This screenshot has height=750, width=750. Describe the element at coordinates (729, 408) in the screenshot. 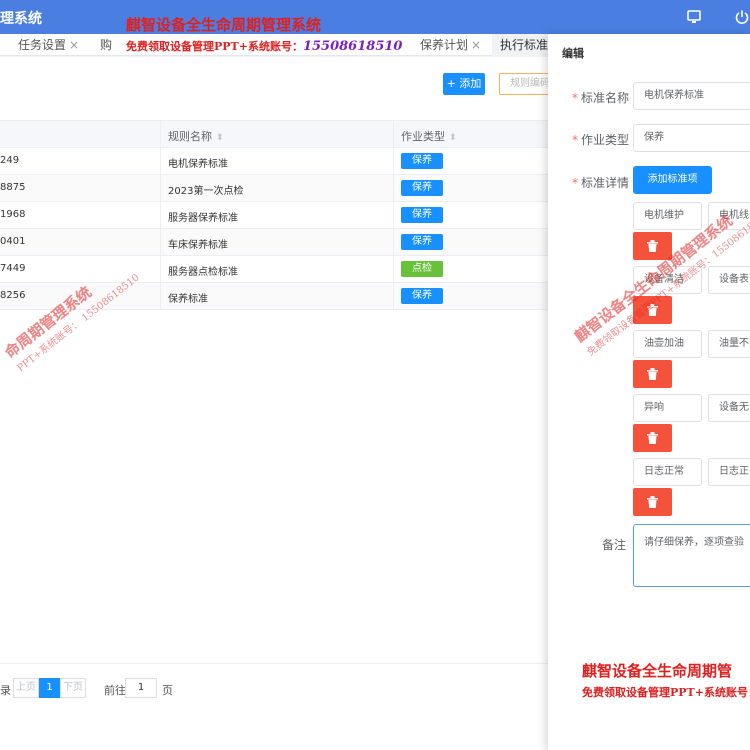

I see `standard-criteria-input: 设备无` at that location.